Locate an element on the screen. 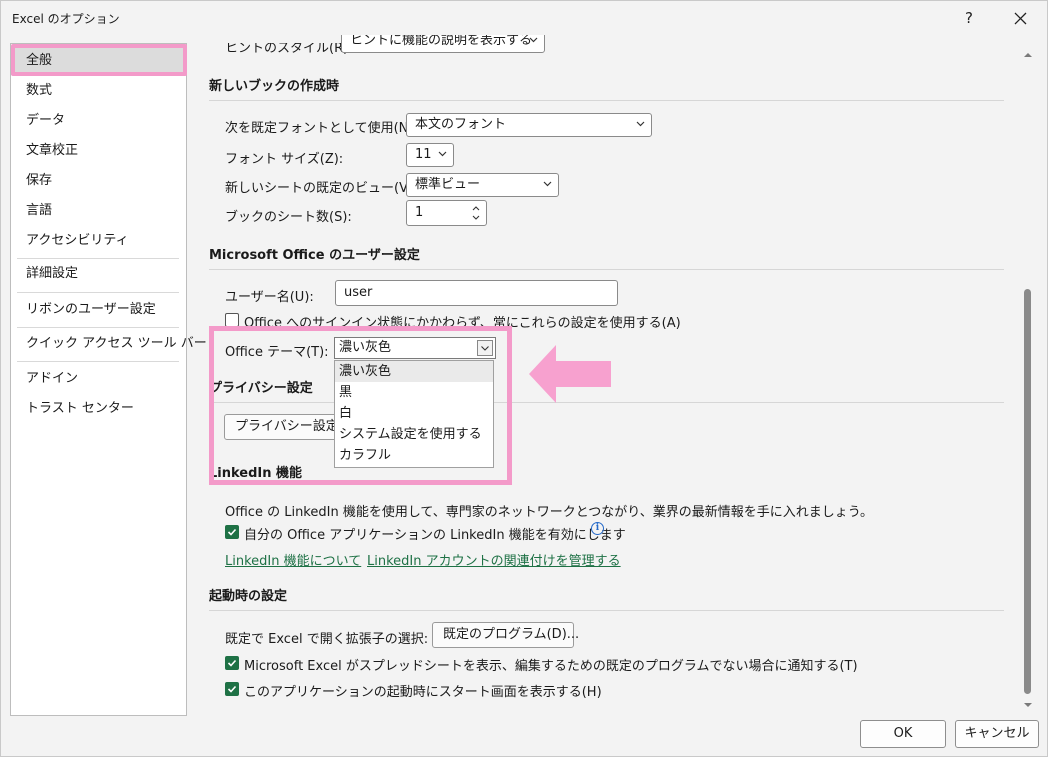  default-font-label: 次を既定フォントとして使用(N): is located at coordinates (321, 128).